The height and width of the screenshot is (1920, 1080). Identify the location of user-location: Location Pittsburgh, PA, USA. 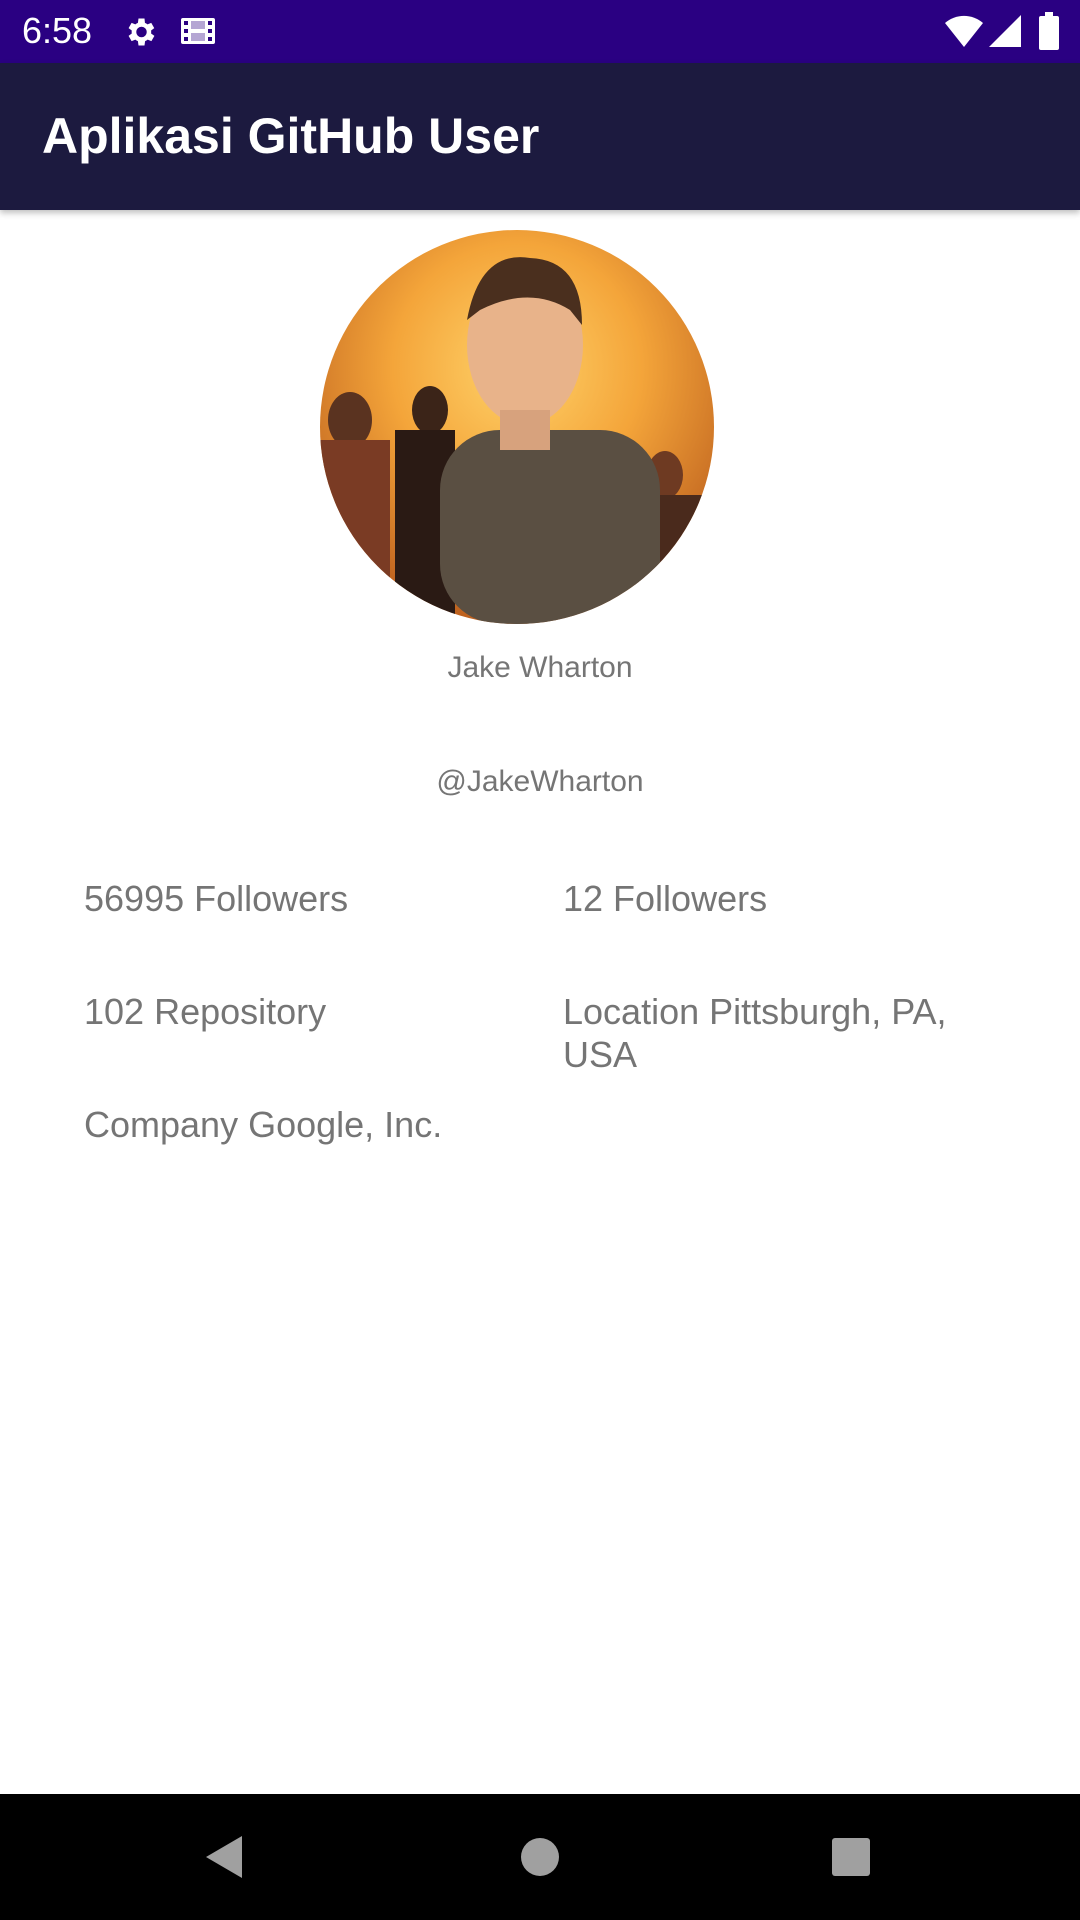
(755, 1033).